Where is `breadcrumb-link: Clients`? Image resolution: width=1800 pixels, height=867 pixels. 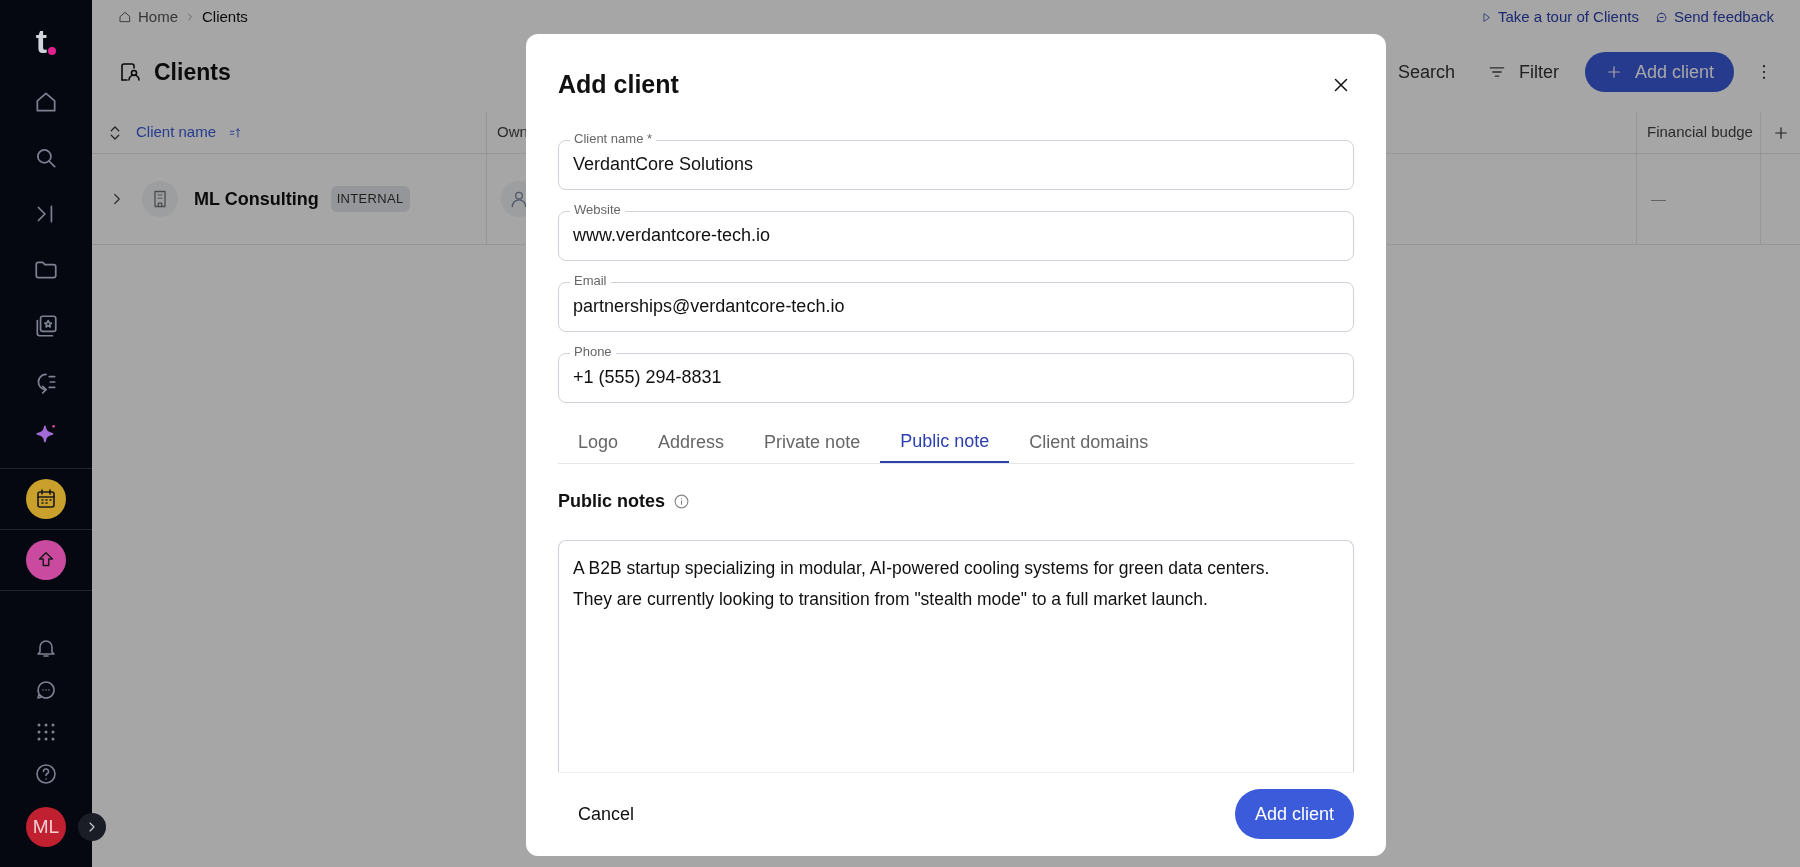
breadcrumb-link: Clients is located at coordinates (225, 17).